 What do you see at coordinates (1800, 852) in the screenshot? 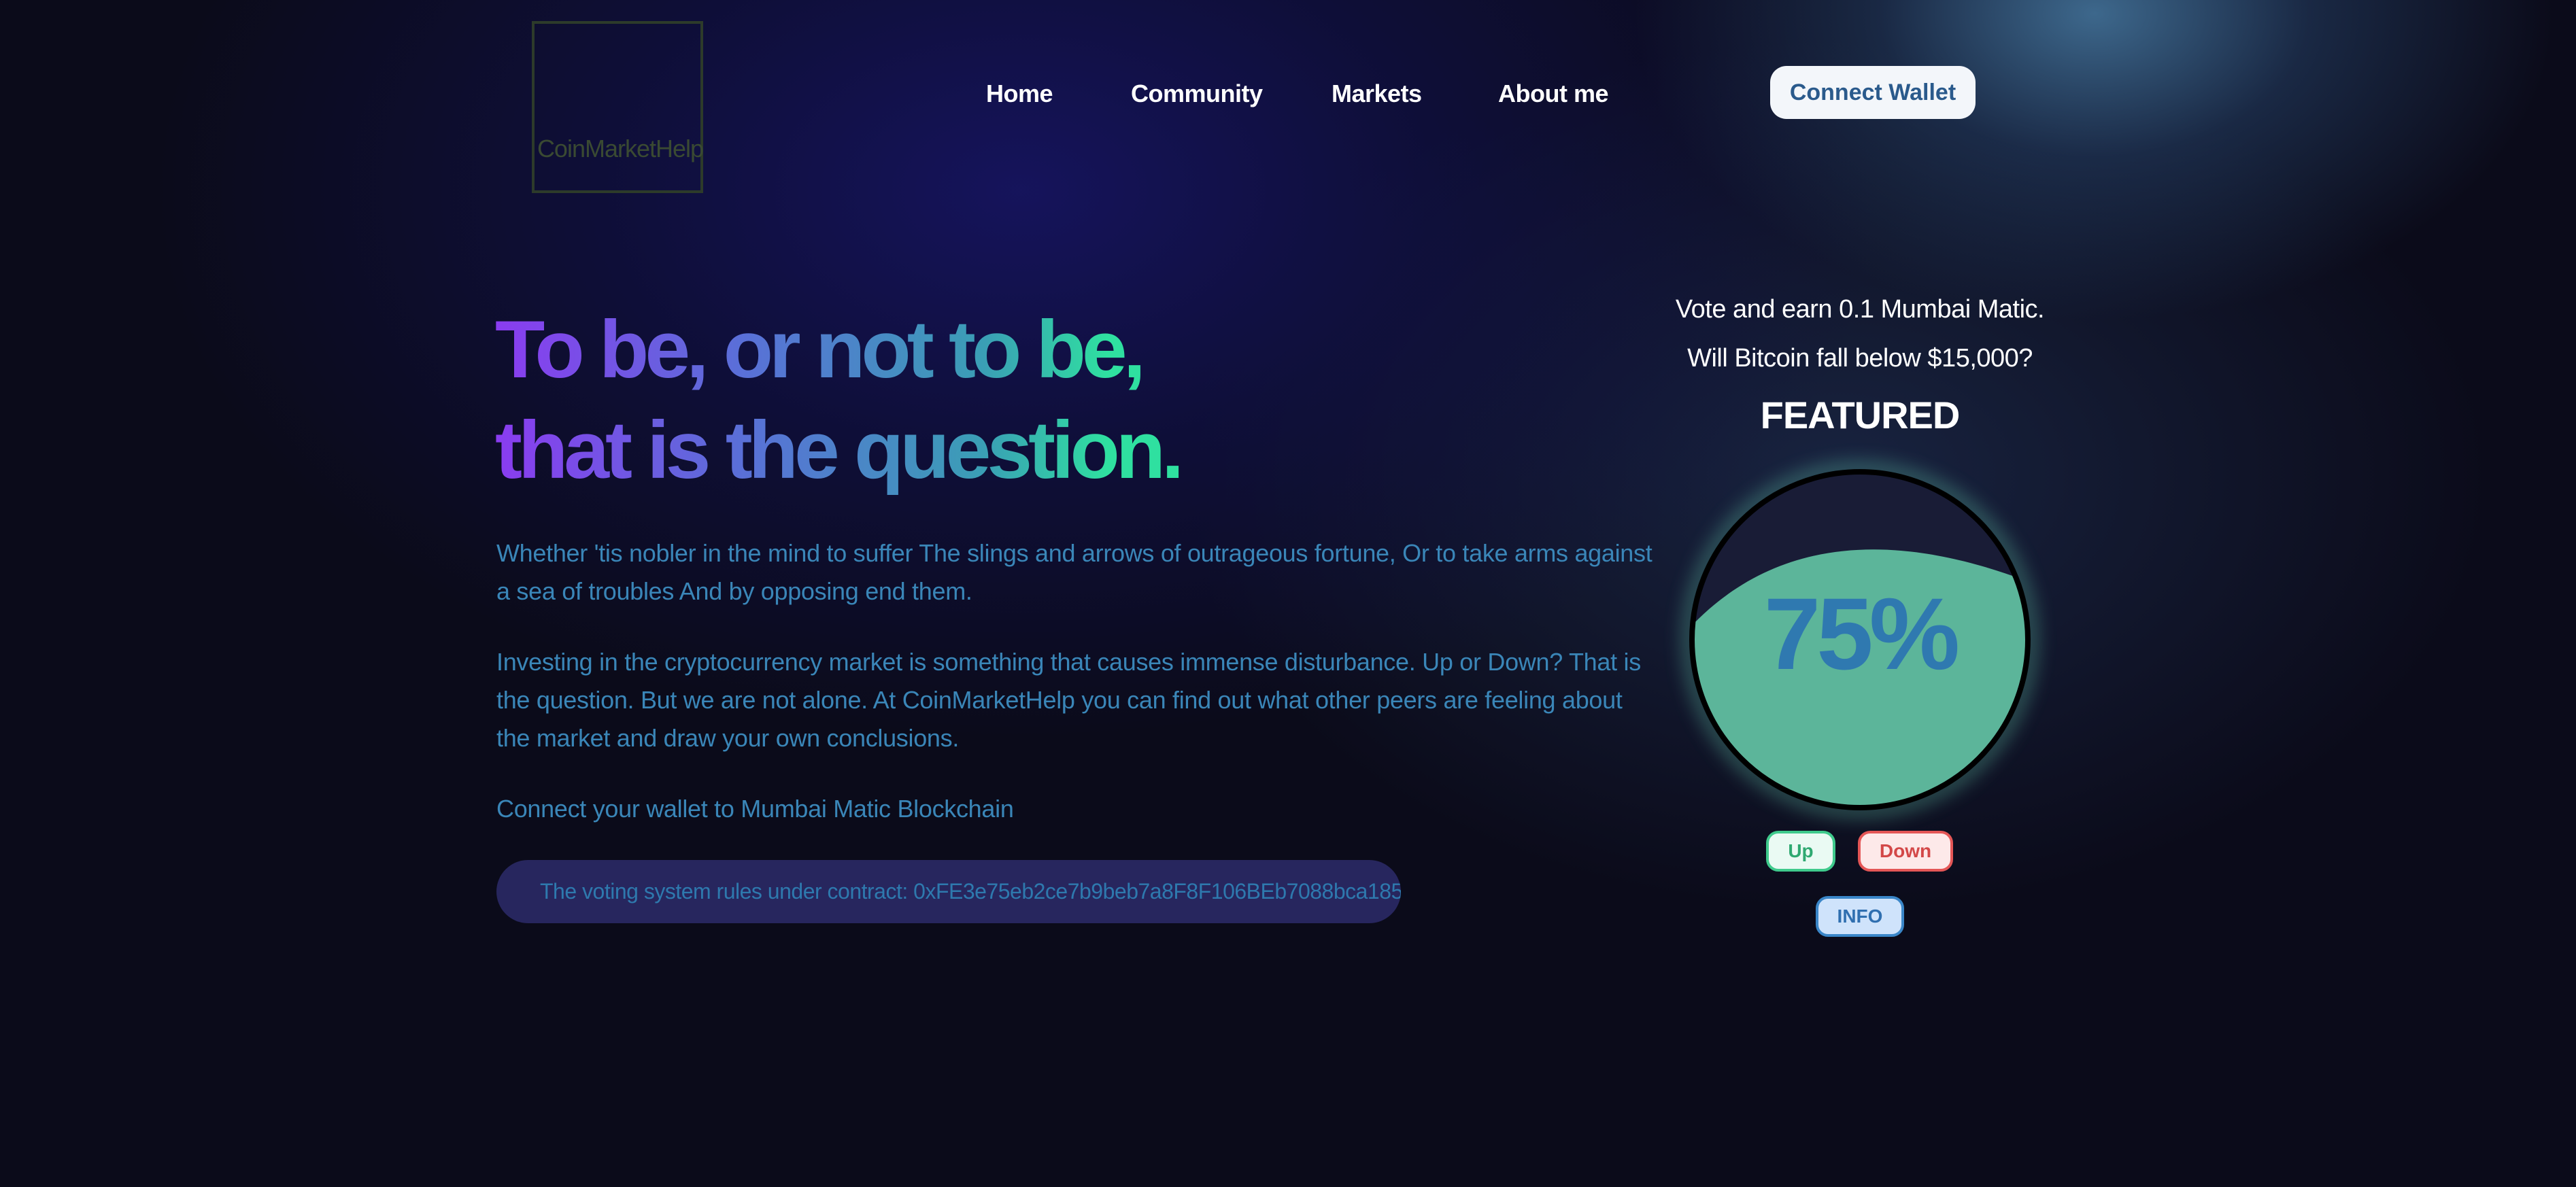
I see `vote-up-button: Up` at bounding box center [1800, 852].